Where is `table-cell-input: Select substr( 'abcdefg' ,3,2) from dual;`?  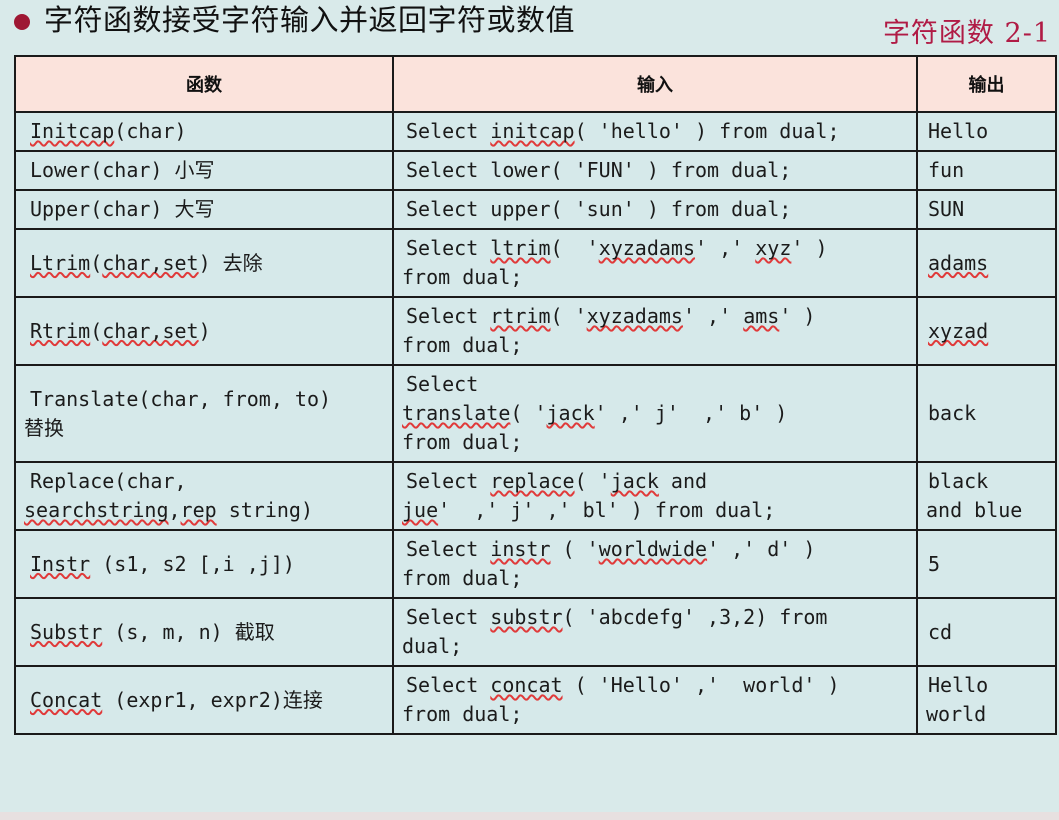
table-cell-input: Select substr( 'abcdefg' ,3,2) from dual; is located at coordinates (655, 632).